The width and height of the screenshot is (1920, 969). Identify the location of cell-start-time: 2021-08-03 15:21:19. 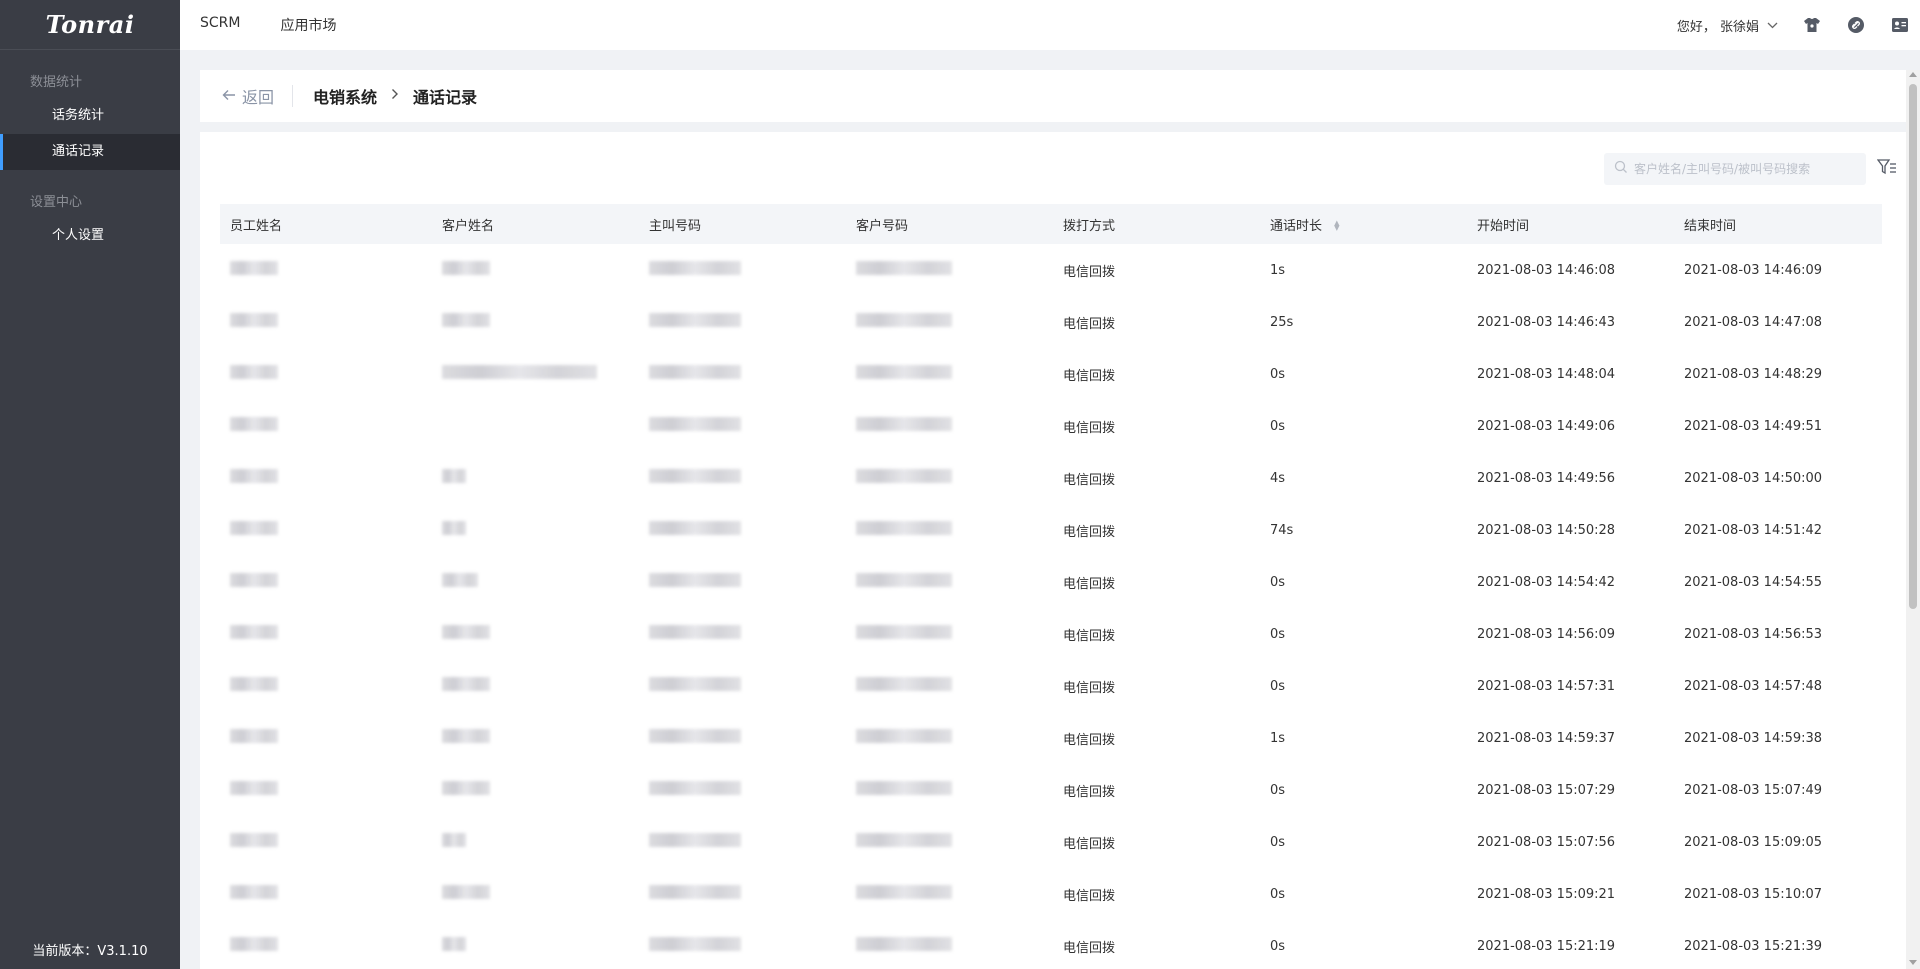
(1546, 946).